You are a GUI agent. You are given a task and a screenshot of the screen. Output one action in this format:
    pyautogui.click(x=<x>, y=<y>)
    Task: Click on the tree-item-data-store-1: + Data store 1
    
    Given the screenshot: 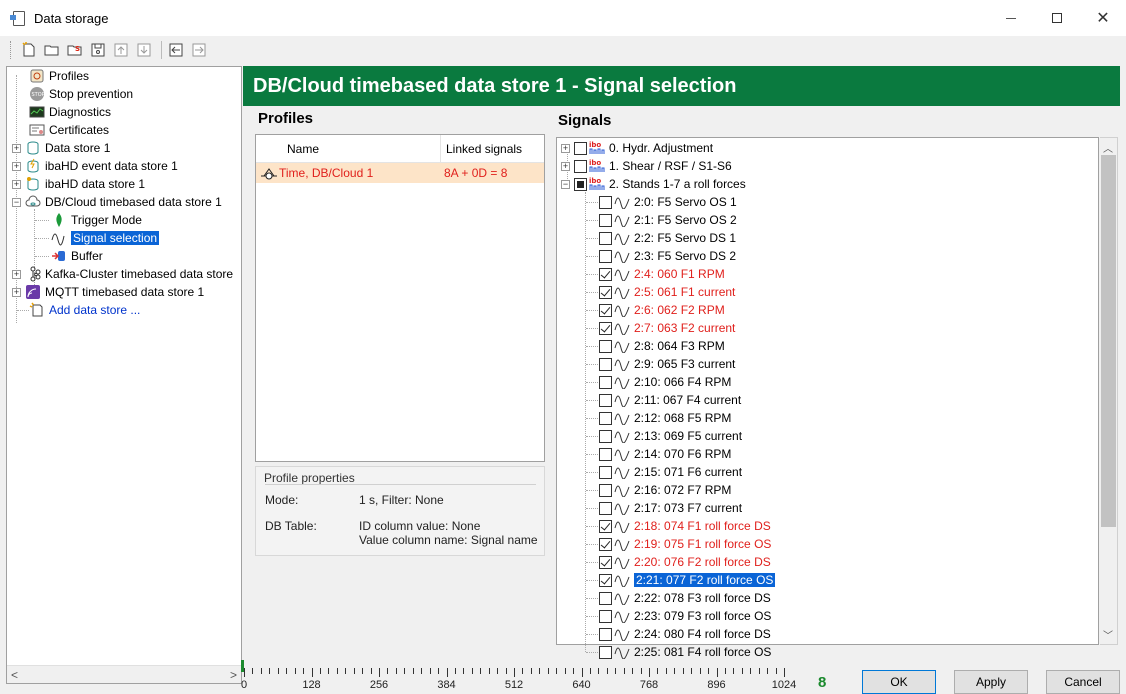 What is the action you would take?
    pyautogui.click(x=61, y=148)
    